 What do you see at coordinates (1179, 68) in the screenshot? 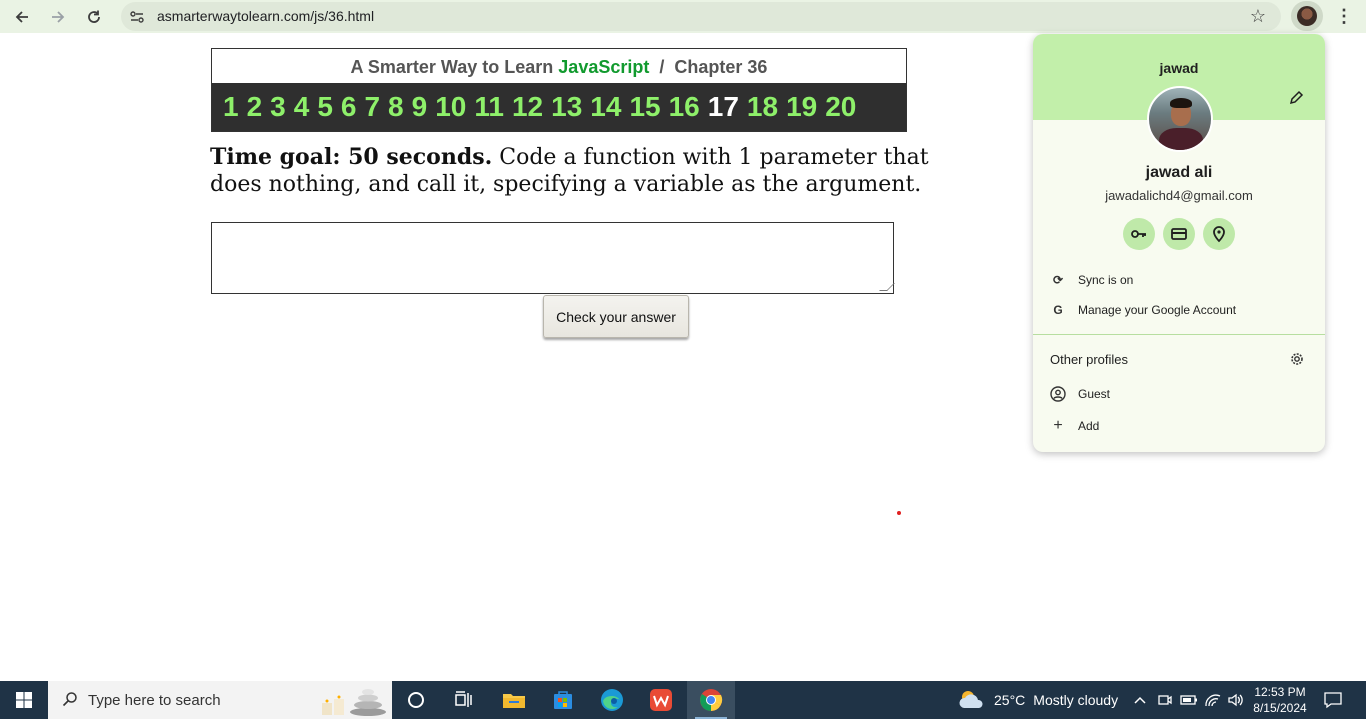
I see `profile-name: jawad` at bounding box center [1179, 68].